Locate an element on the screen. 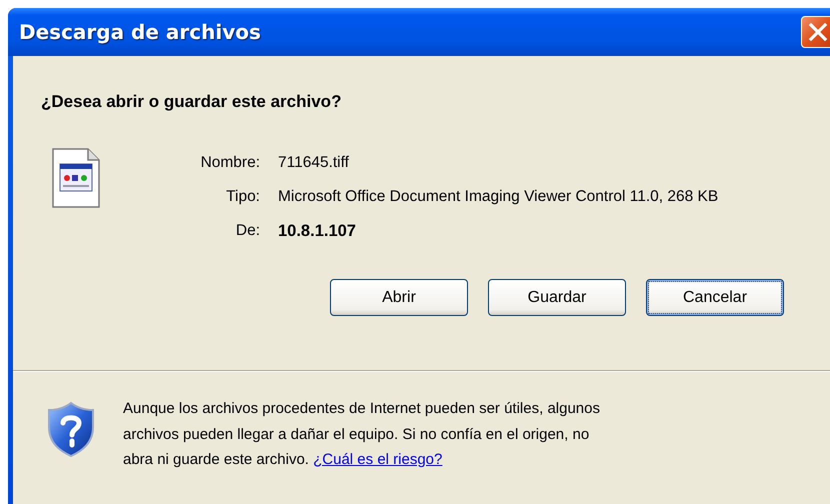  dialog-button: Guardar is located at coordinates (557, 297).